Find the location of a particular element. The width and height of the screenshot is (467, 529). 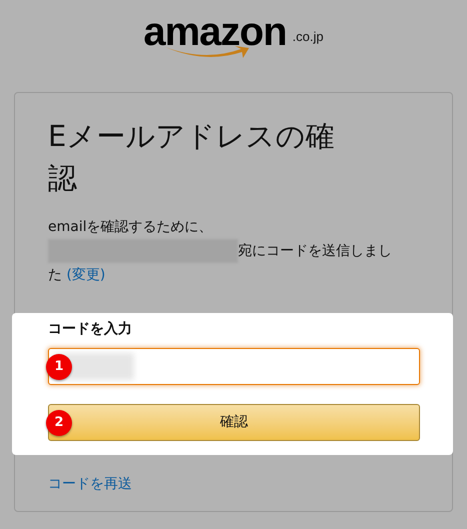

page-title: Eメールアドレスの確認 is located at coordinates (192, 157).